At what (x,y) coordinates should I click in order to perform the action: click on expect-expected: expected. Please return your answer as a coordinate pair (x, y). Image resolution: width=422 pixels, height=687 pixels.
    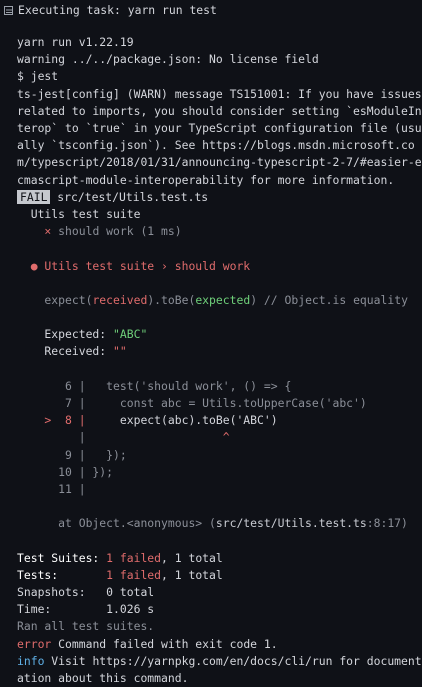
    Looking at the image, I should click on (223, 299).